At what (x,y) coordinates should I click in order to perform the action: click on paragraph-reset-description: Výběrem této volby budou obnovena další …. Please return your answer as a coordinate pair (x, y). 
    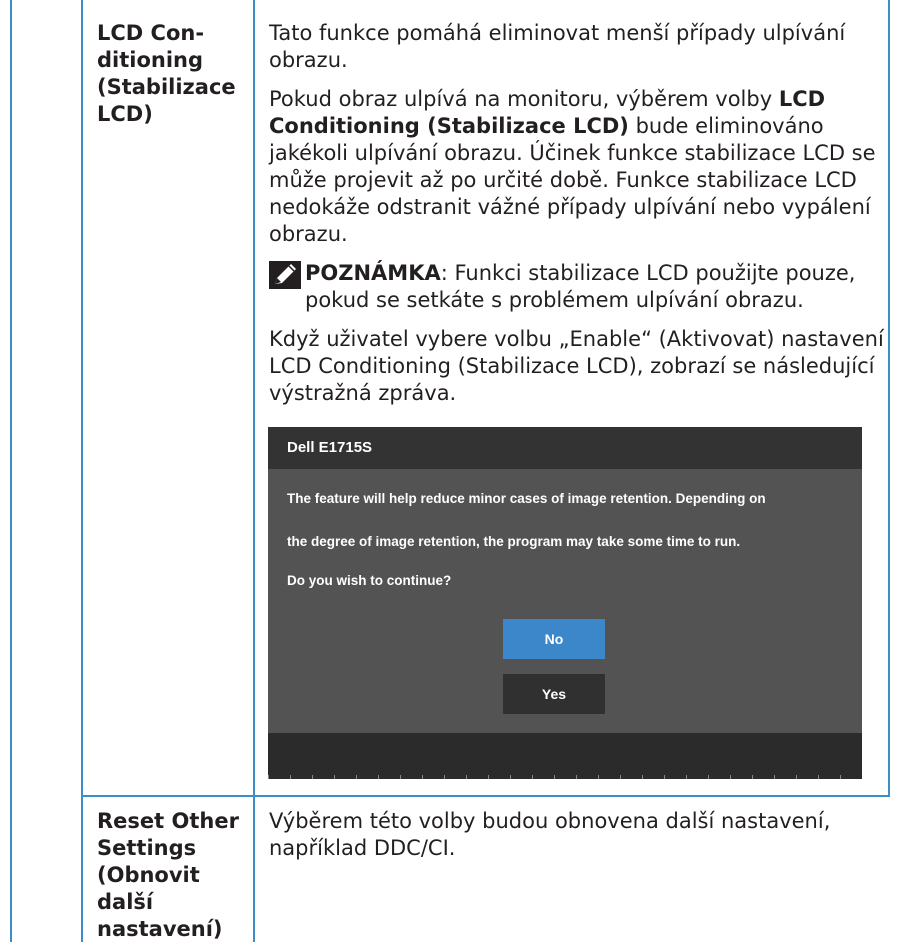
    Looking at the image, I should click on (550, 834).